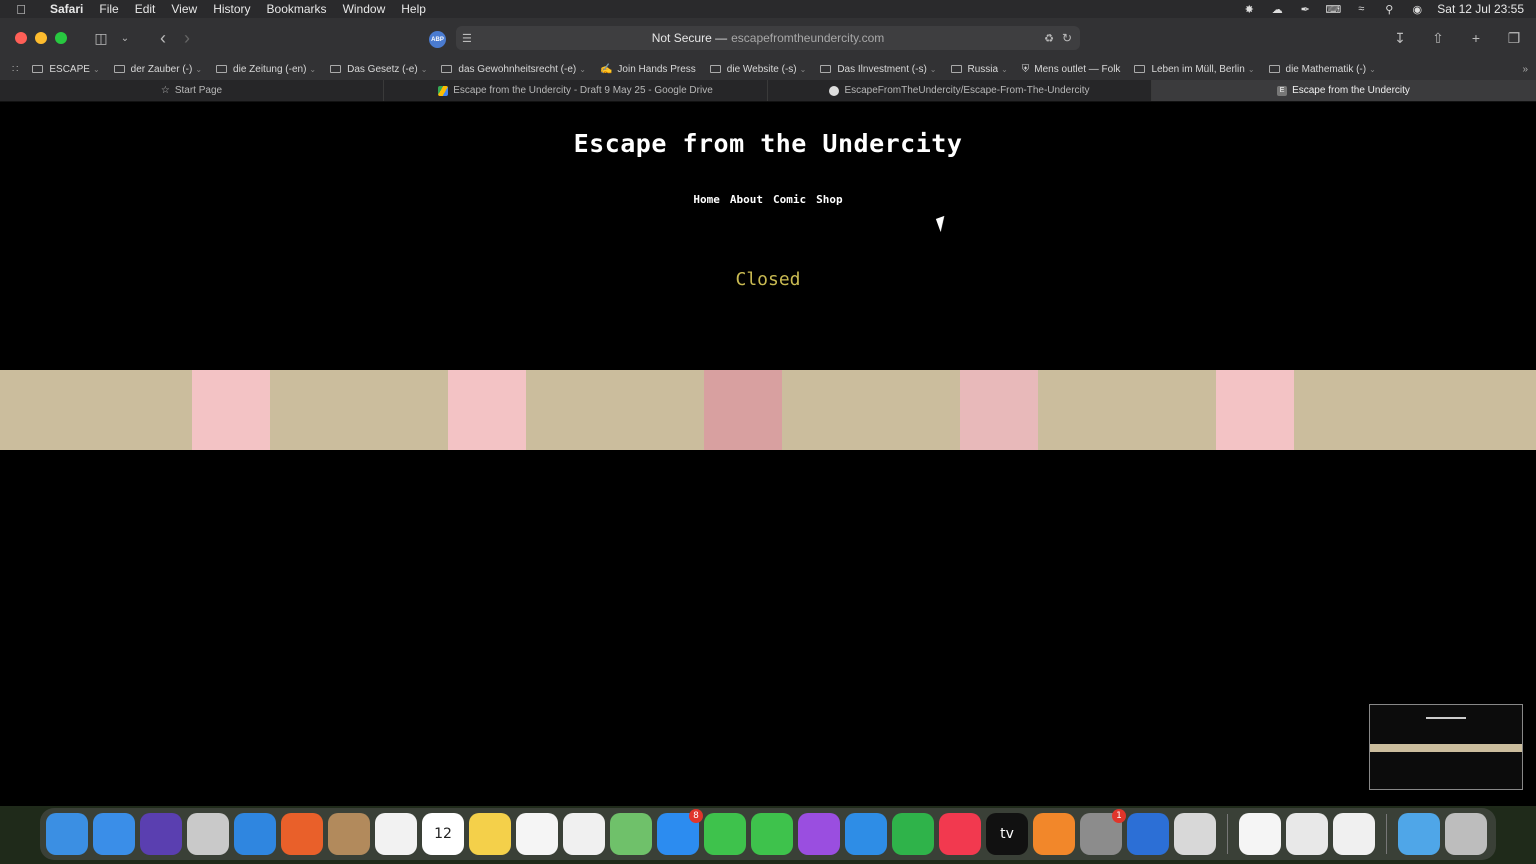  What do you see at coordinates (878, 69) in the screenshot?
I see `bookmark-folder: Das Ilnvestment (-s) ⌄` at bounding box center [878, 69].